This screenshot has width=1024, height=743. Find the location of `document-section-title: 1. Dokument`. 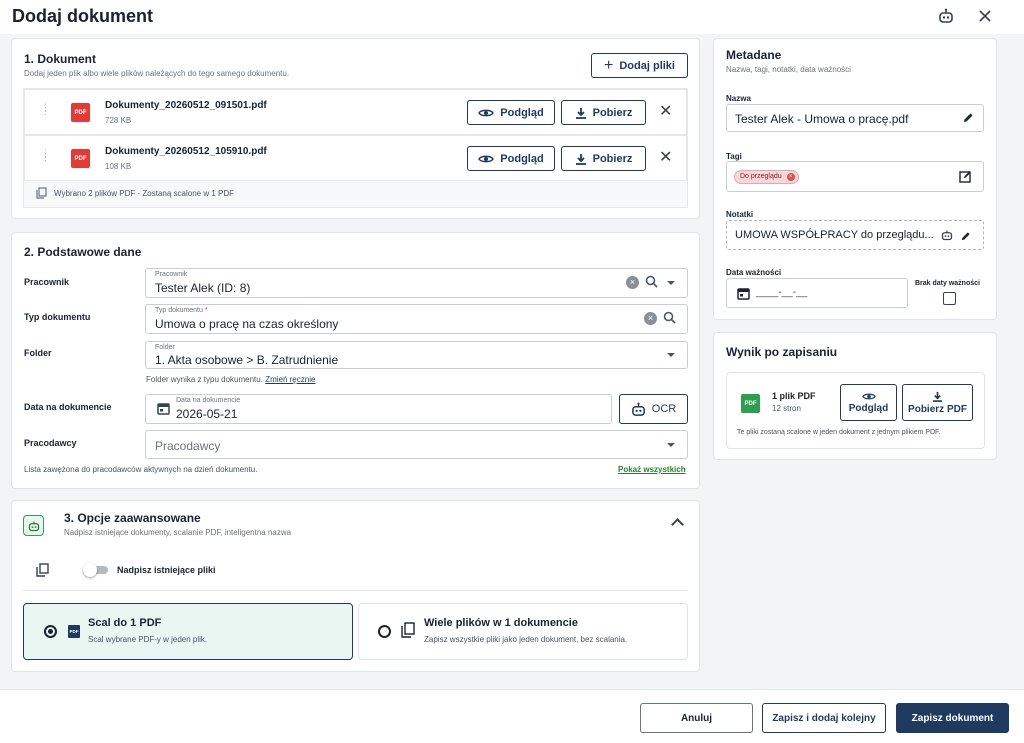

document-section-title: 1. Dokument is located at coordinates (60, 59).